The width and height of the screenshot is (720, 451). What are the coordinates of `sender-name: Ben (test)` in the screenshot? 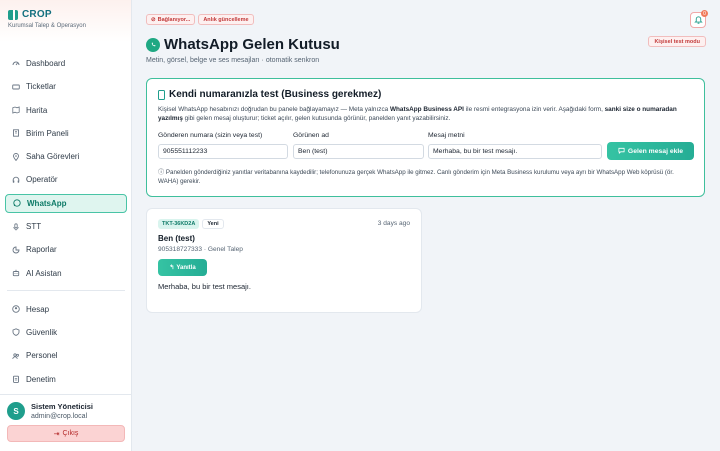 It's located at (176, 238).